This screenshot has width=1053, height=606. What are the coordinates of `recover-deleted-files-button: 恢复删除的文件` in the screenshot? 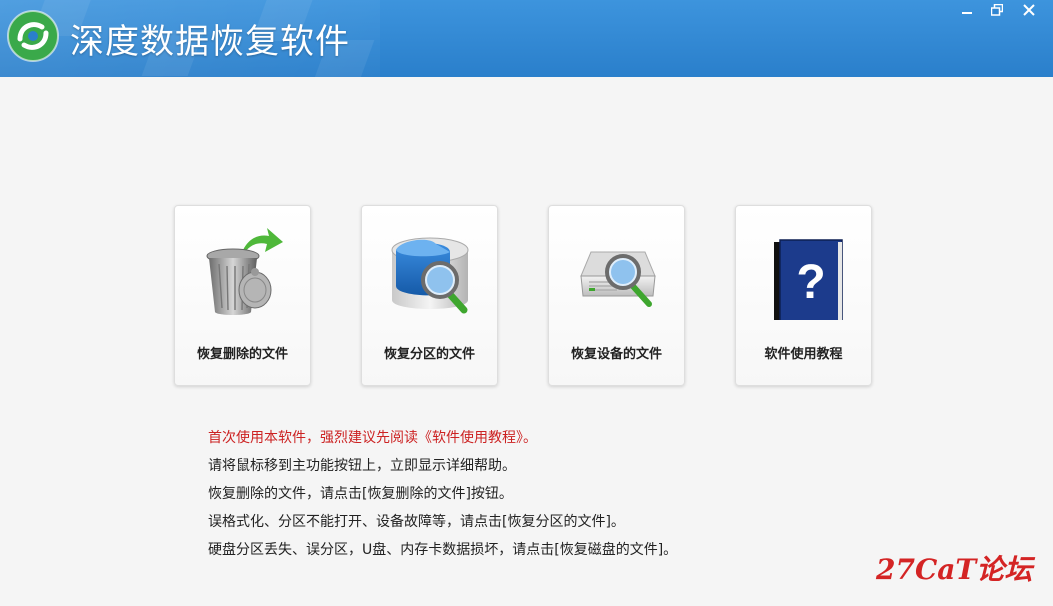 It's located at (242, 295).